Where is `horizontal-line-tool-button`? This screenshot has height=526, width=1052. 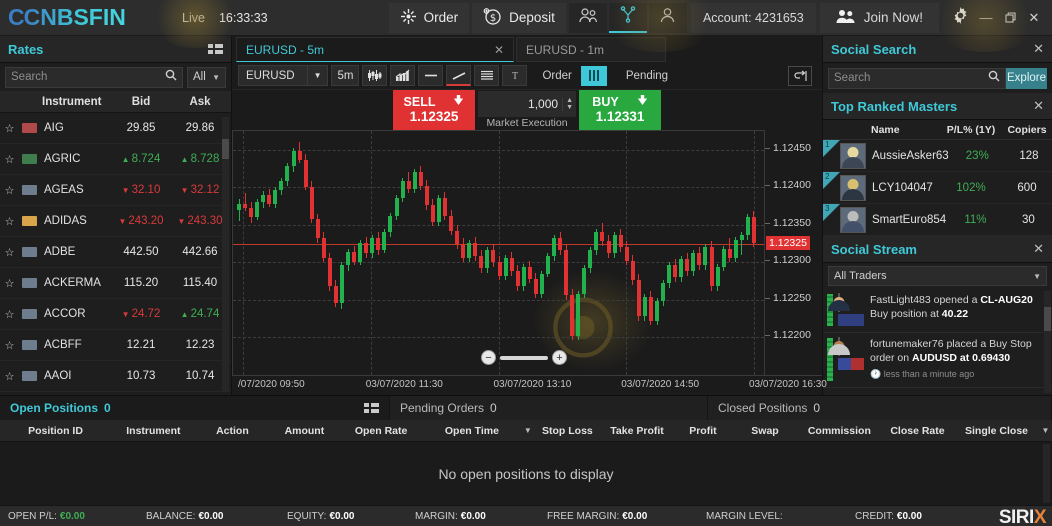
horizontal-line-tool-button is located at coordinates (431, 75).